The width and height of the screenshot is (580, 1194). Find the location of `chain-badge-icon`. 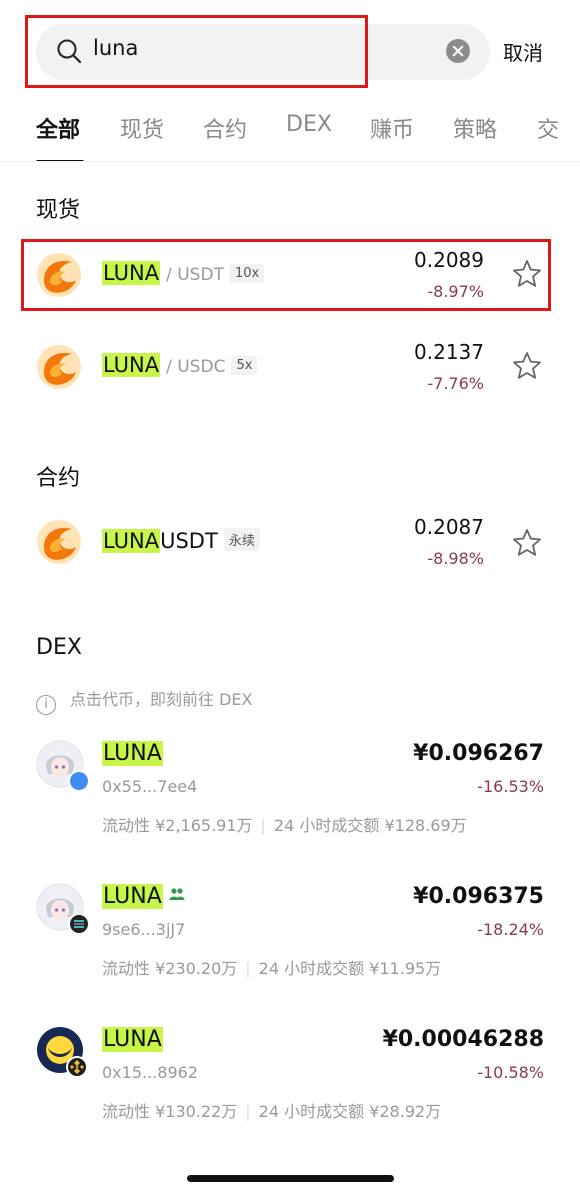

chain-badge-icon is located at coordinates (79, 781).